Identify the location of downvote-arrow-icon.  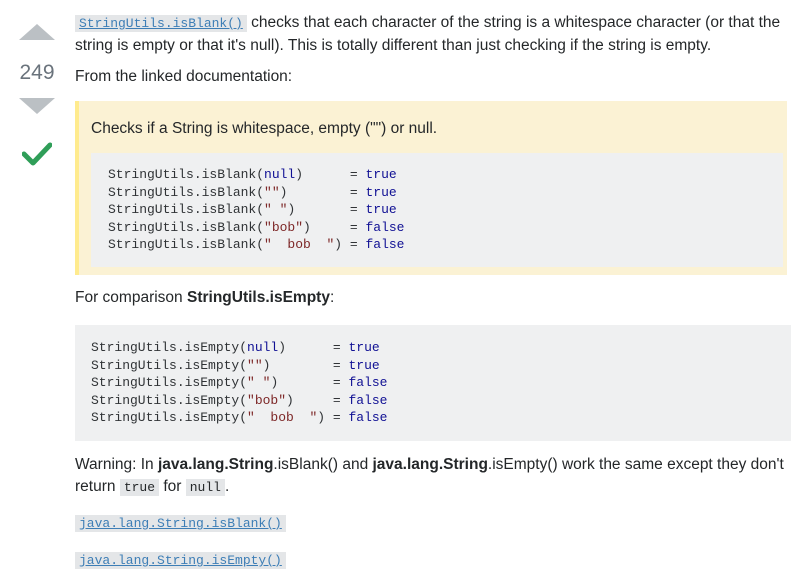
(37, 106).